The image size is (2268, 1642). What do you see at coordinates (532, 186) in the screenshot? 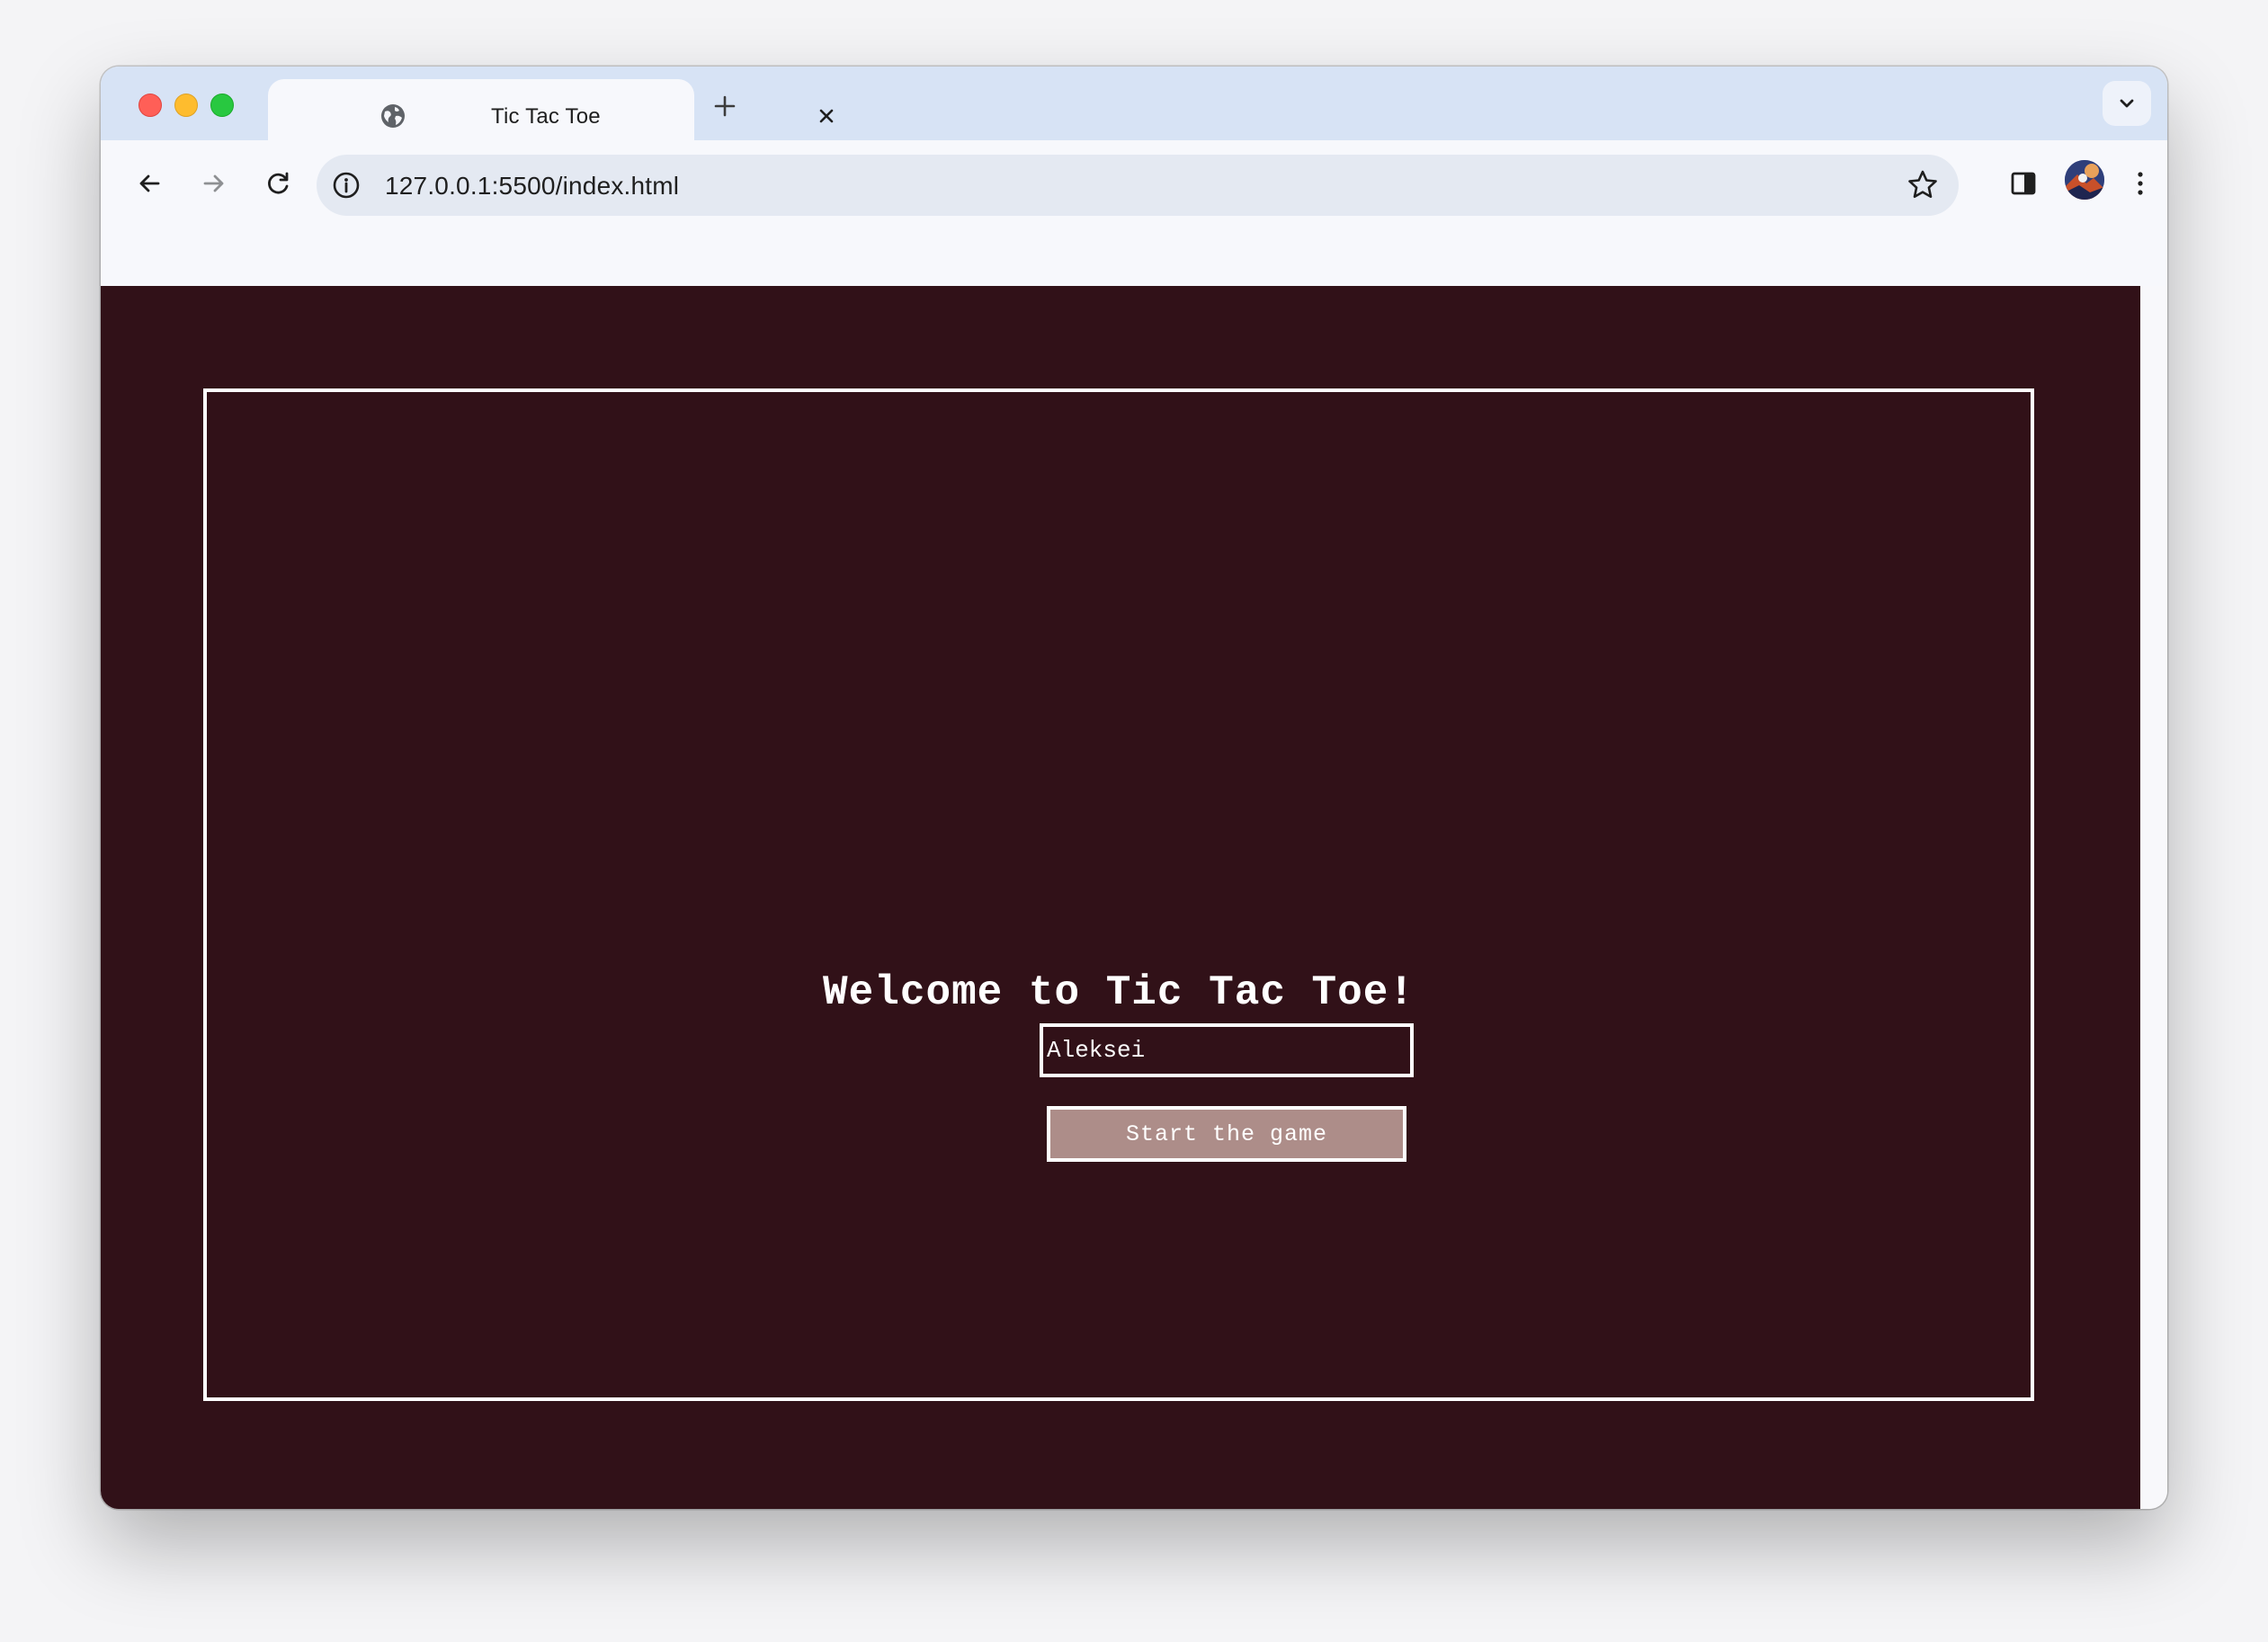
I see `url-text: 127.0.0.1:5500/index.html` at bounding box center [532, 186].